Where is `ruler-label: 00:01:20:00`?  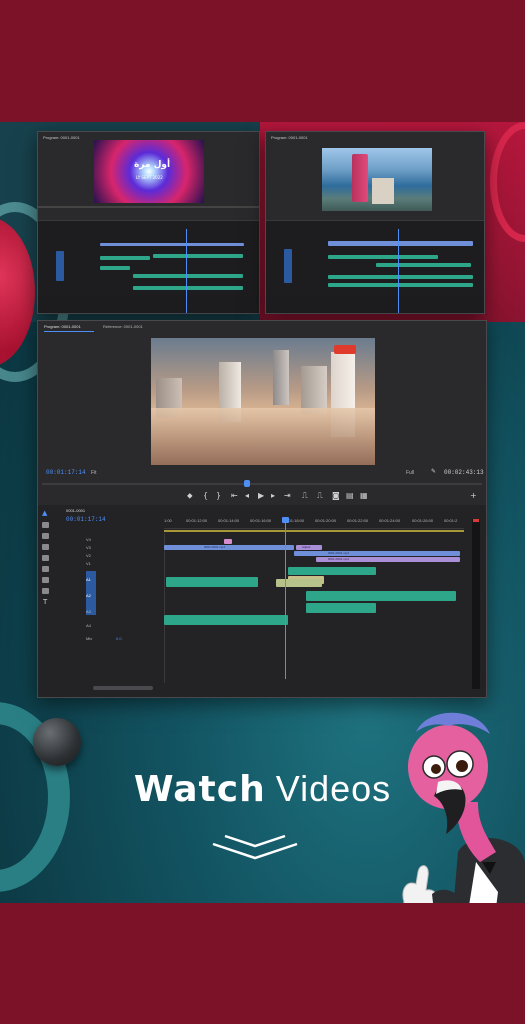
ruler-label: 00:01:20:00 is located at coordinates (326, 520).